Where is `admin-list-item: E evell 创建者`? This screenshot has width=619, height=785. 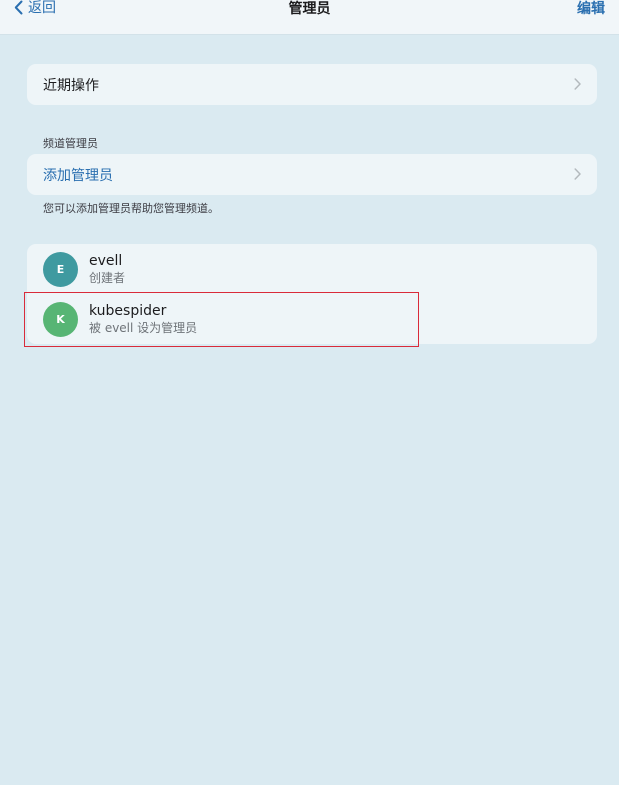
admin-list-item: E evell 创建者 is located at coordinates (312, 269).